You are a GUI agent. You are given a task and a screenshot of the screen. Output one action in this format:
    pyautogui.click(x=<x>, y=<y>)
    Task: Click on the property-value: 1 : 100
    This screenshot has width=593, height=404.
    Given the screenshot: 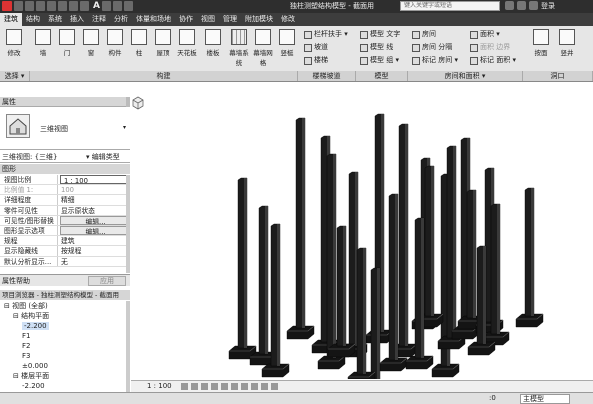 What is the action you would take?
    pyautogui.click(x=94, y=180)
    